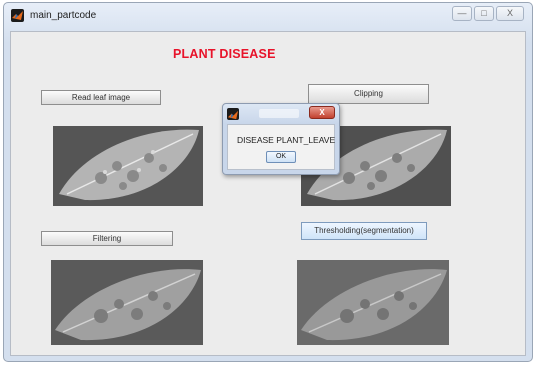  I want to click on read-leaf-image-button: Read leaf image, so click(101, 97).